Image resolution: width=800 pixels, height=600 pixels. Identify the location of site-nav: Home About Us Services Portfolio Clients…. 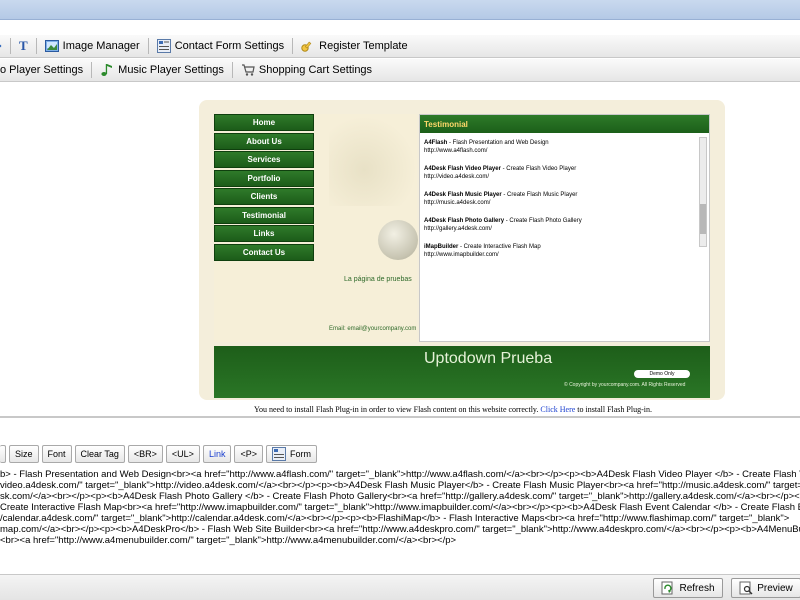
(264, 188).